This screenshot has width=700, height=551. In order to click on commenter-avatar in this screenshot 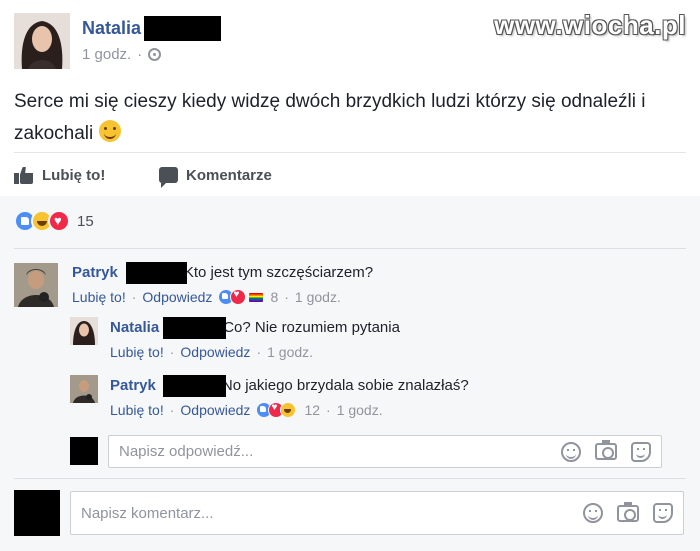, I will do `click(36, 285)`.